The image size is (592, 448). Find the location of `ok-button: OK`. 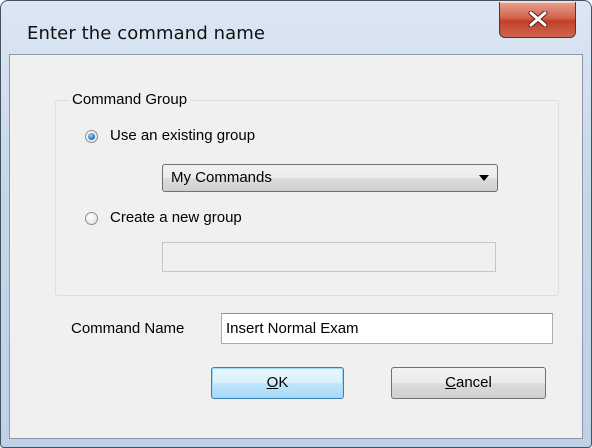

ok-button: OK is located at coordinates (277, 383).